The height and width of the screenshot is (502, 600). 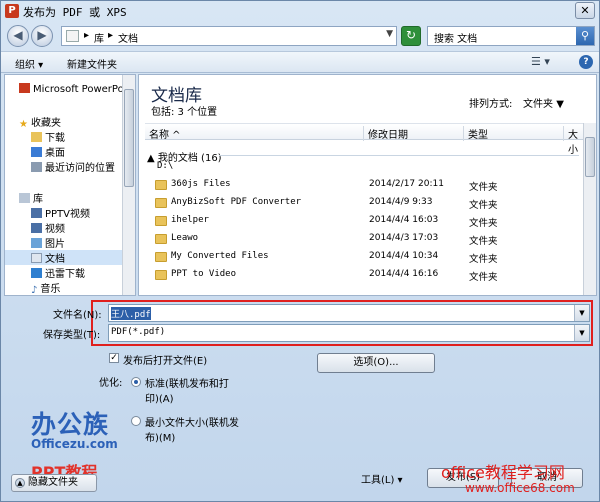 I want to click on column-header-row: 名称 ^ 修改日期 类型 大小, so click(x=364, y=139).